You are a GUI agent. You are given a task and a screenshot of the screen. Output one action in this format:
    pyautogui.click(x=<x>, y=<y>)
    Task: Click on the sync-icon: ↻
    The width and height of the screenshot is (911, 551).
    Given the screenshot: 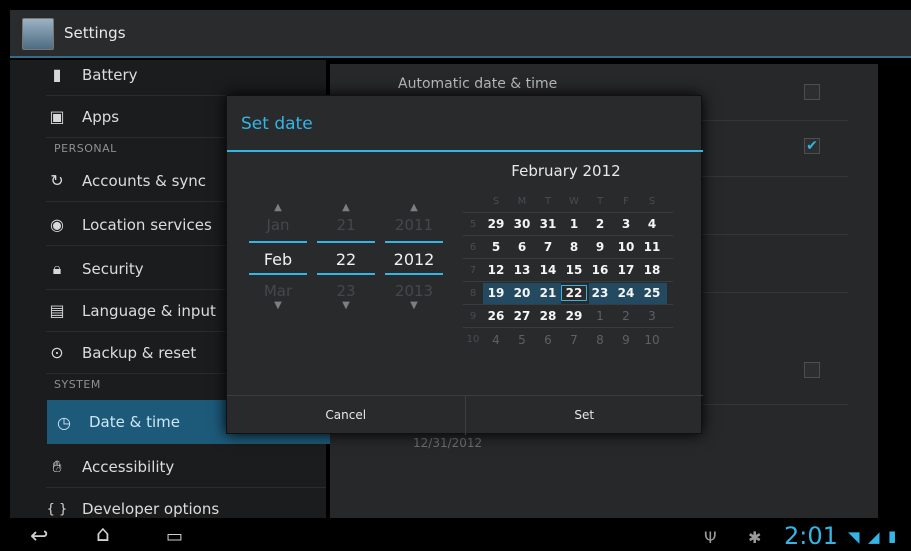 What is the action you would take?
    pyautogui.click(x=57, y=180)
    